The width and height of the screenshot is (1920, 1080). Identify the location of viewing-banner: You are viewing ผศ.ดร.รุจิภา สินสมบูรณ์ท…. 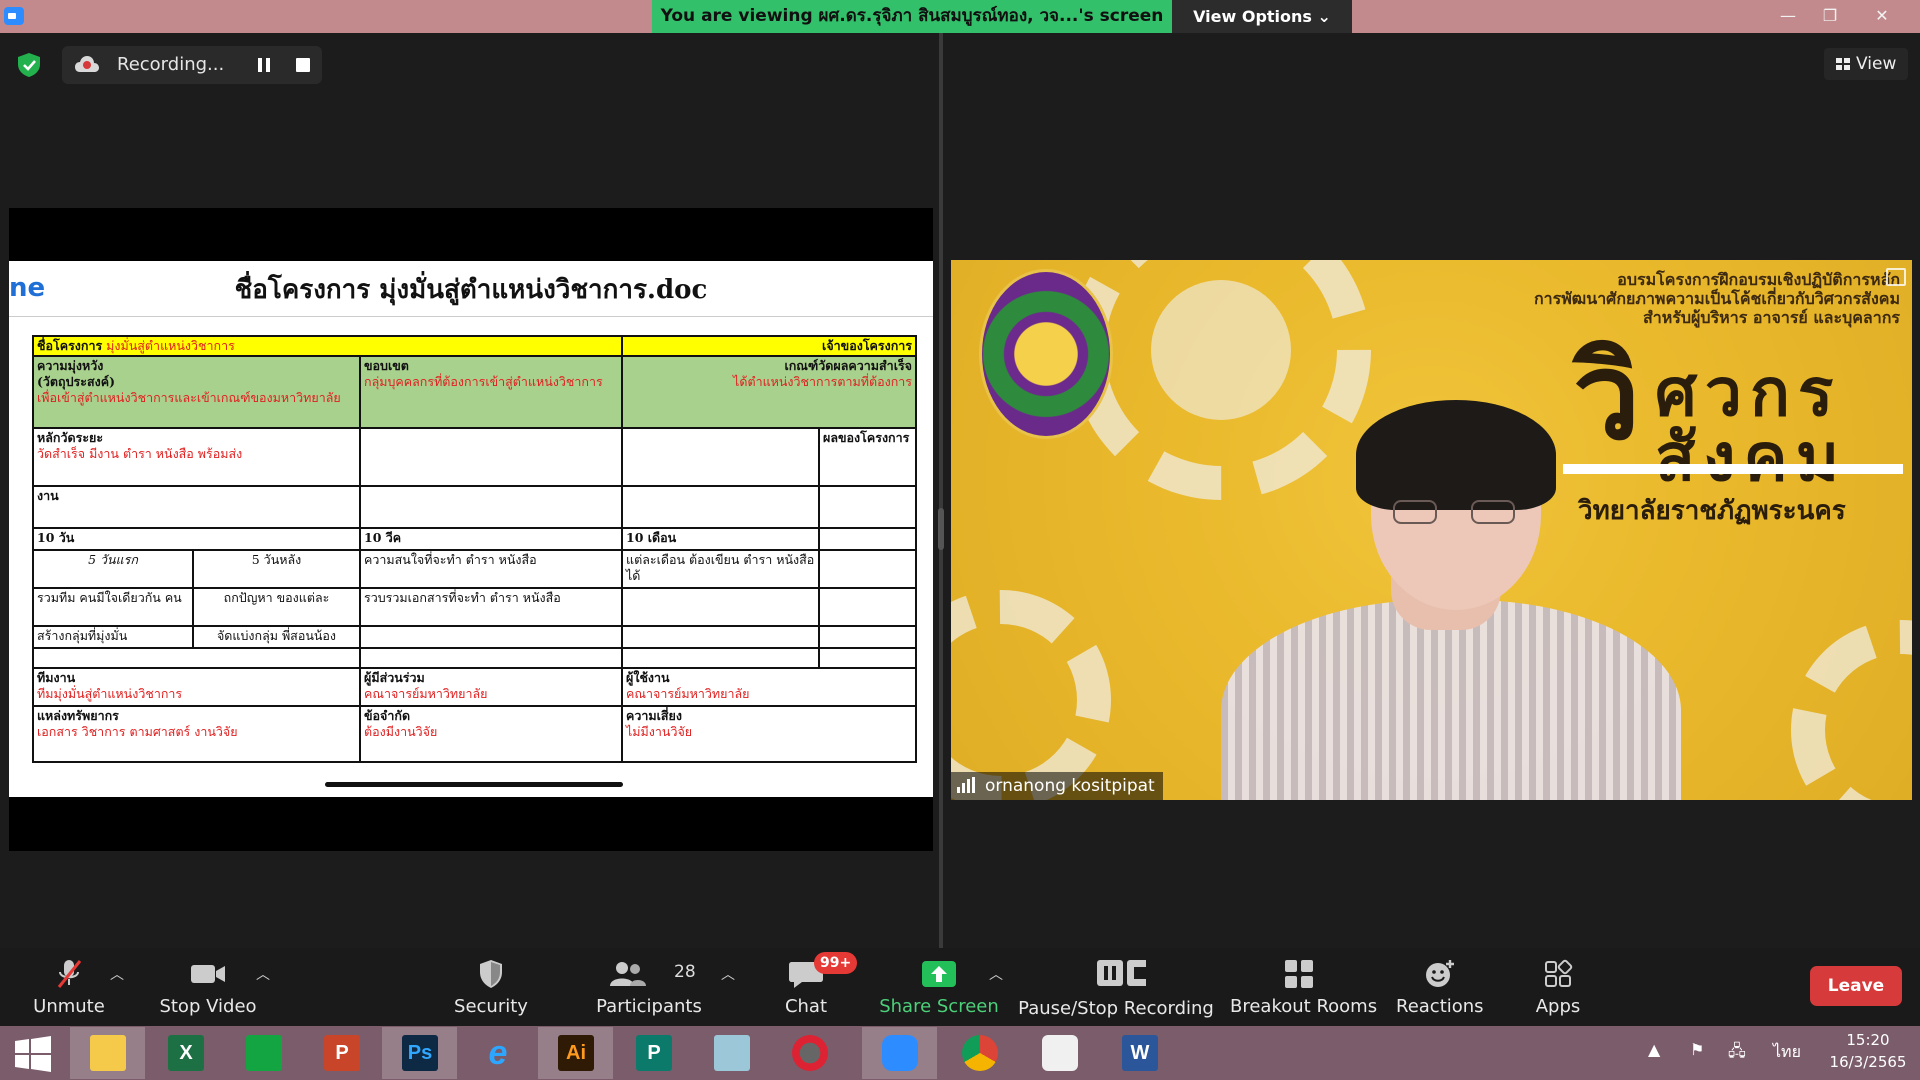
(912, 16).